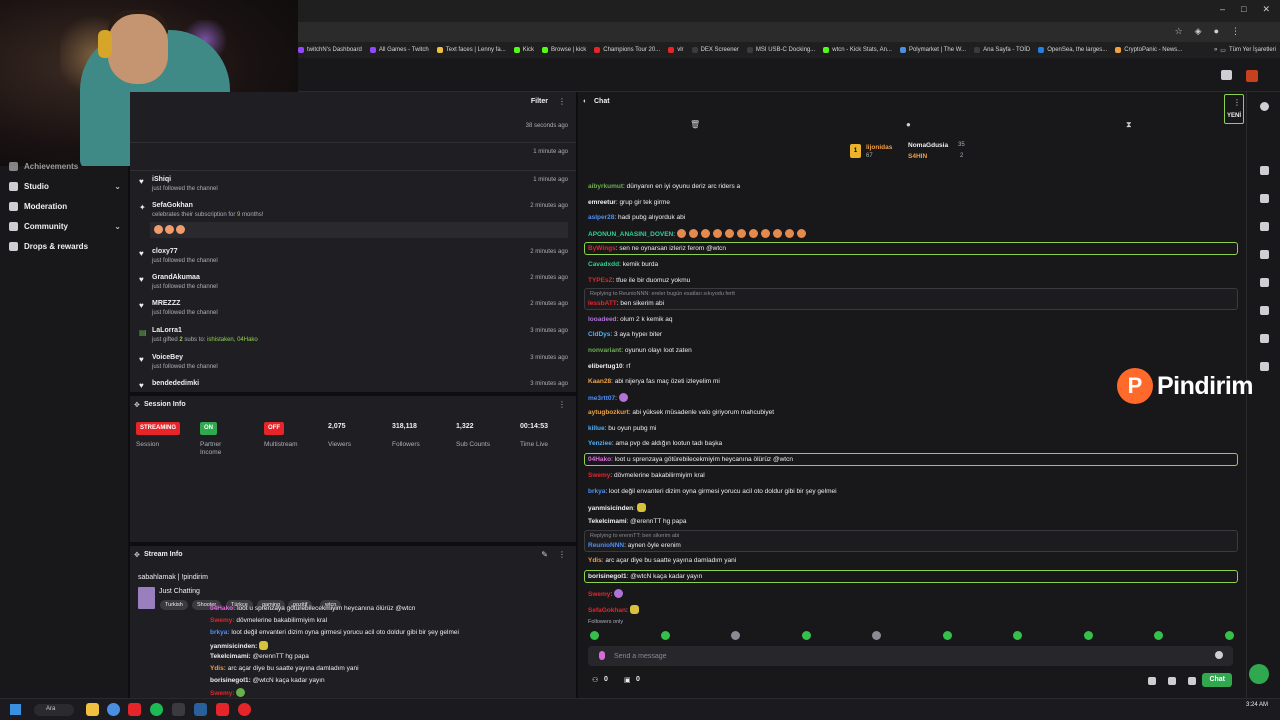  I want to click on chat-username: SefaGokhan, so click(607, 610).